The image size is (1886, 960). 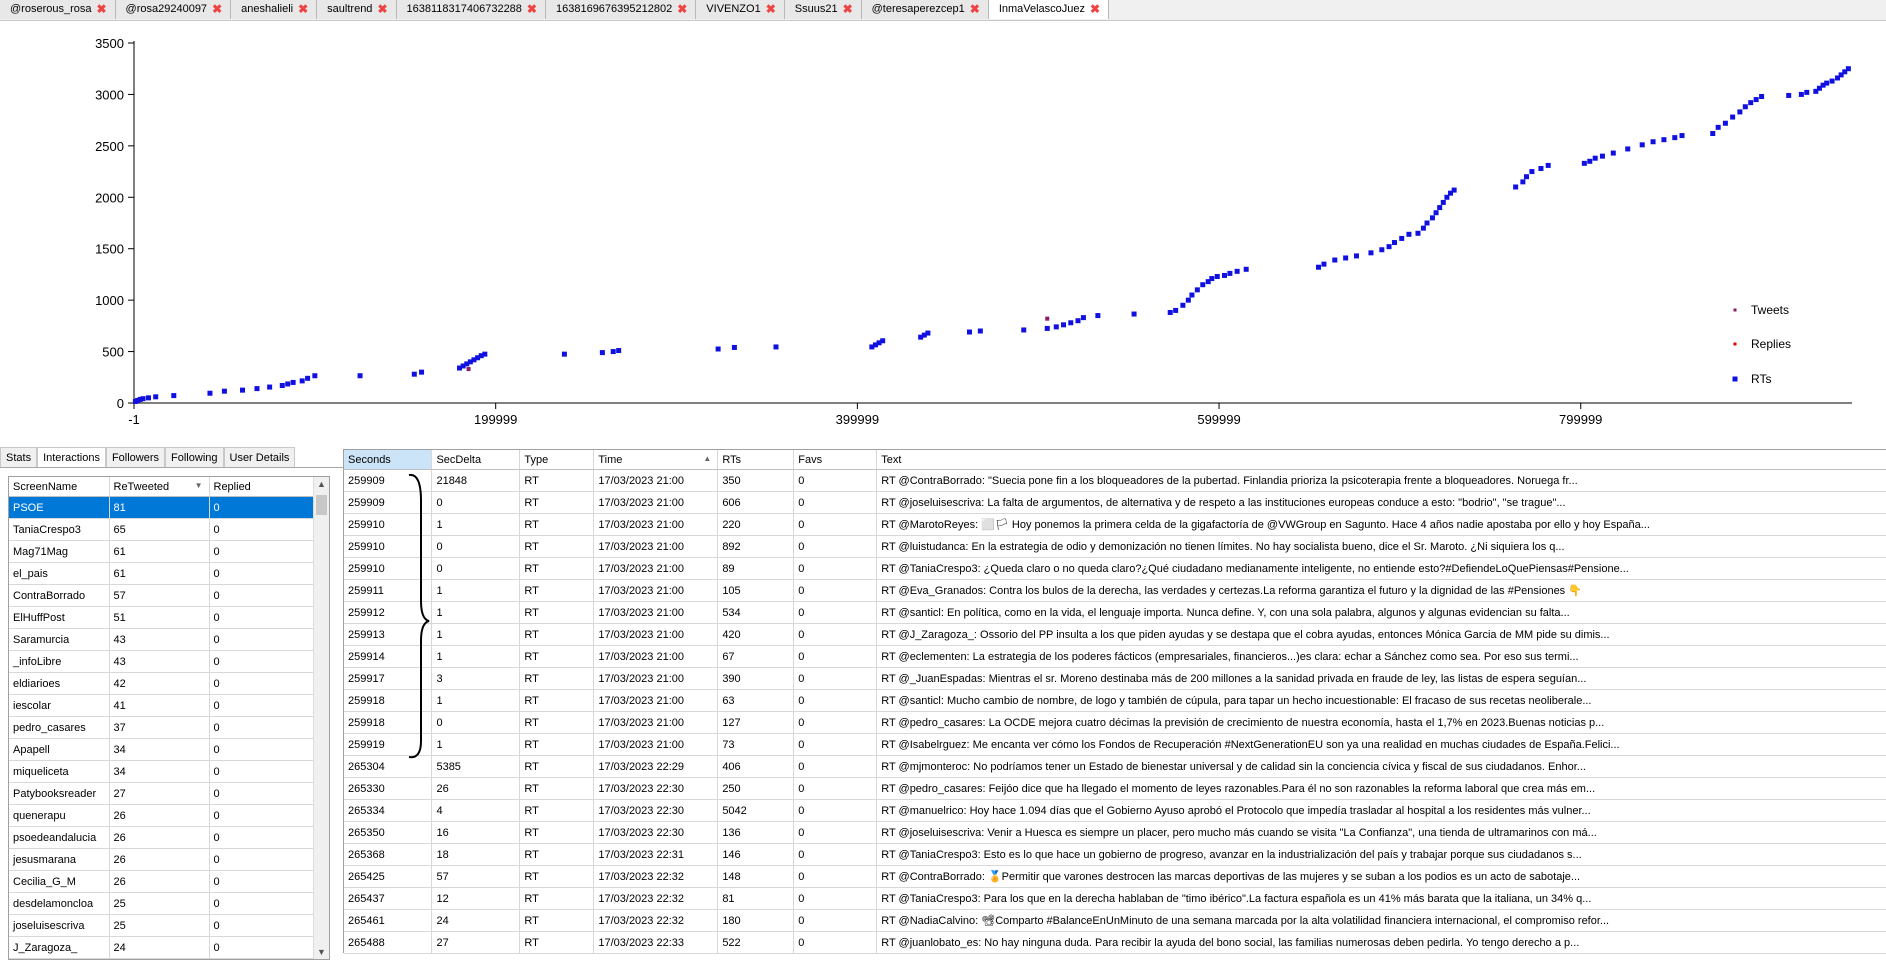 I want to click on table-row: TaniaCrespo3 65 0, so click(x=162, y=529).